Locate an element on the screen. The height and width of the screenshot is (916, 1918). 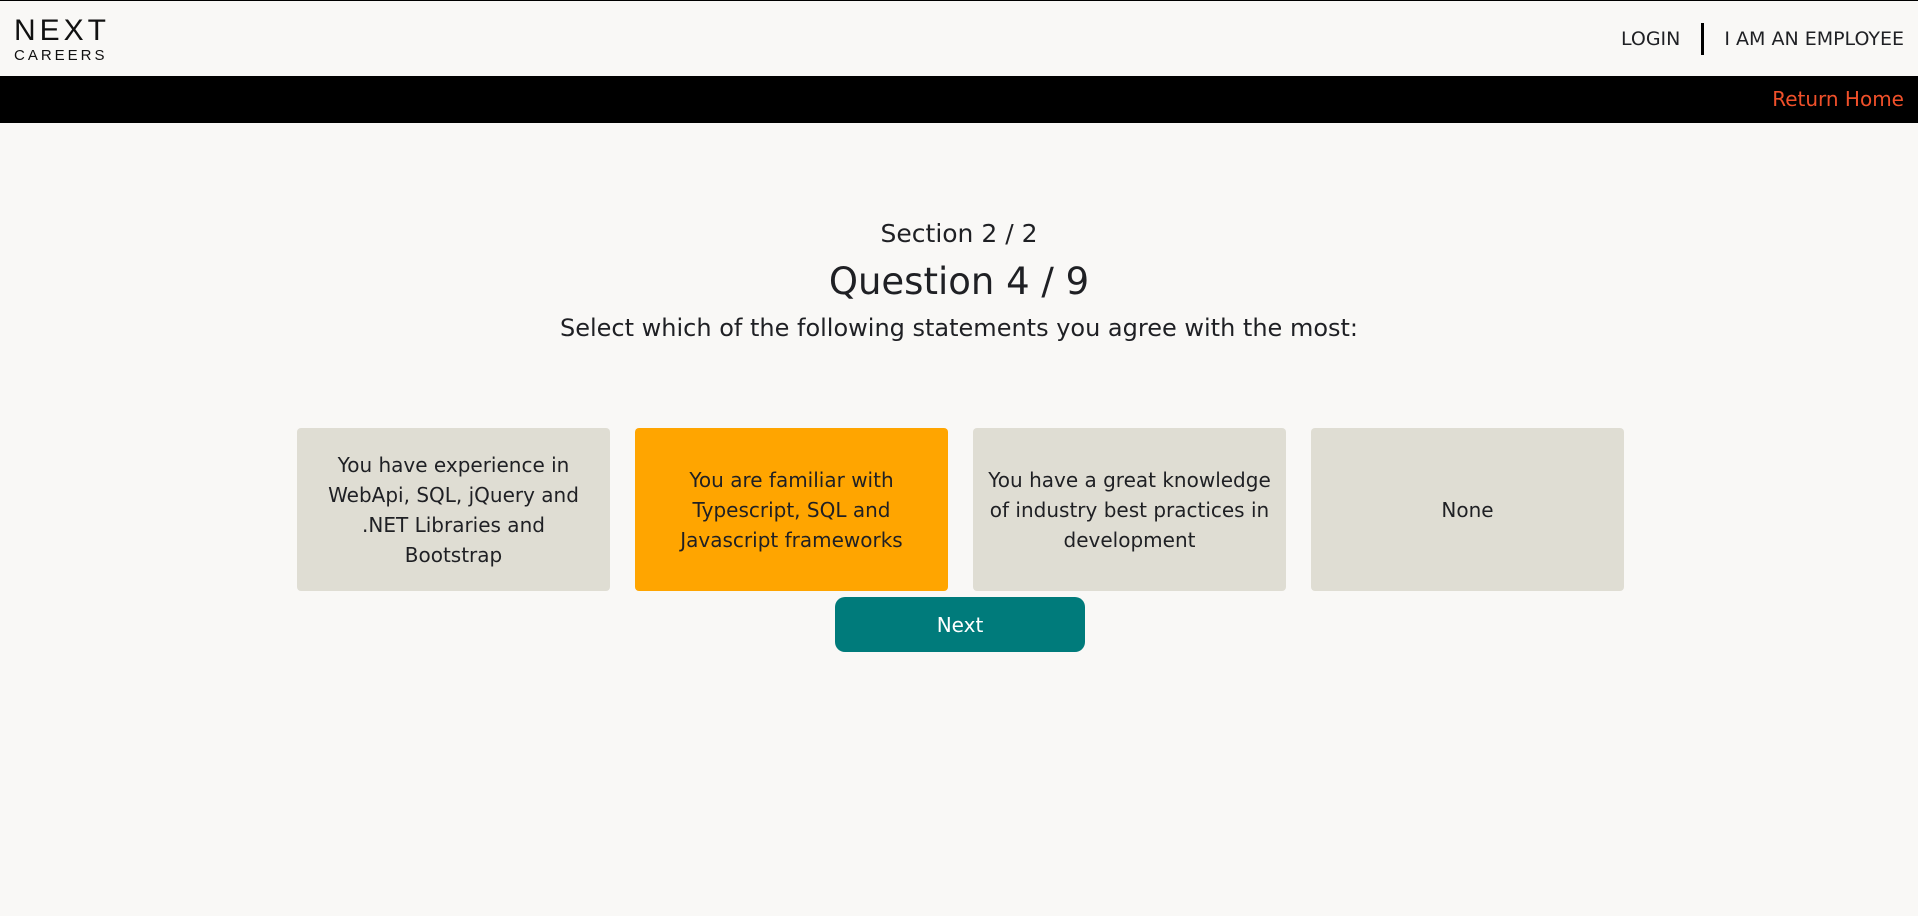
answer-option-4: None is located at coordinates (1467, 509).